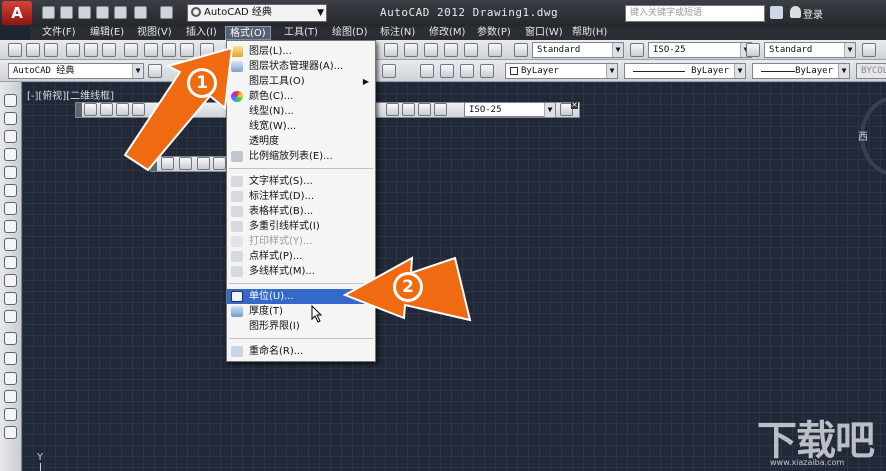  I want to click on arrow-one-shape, so click(178, 109).